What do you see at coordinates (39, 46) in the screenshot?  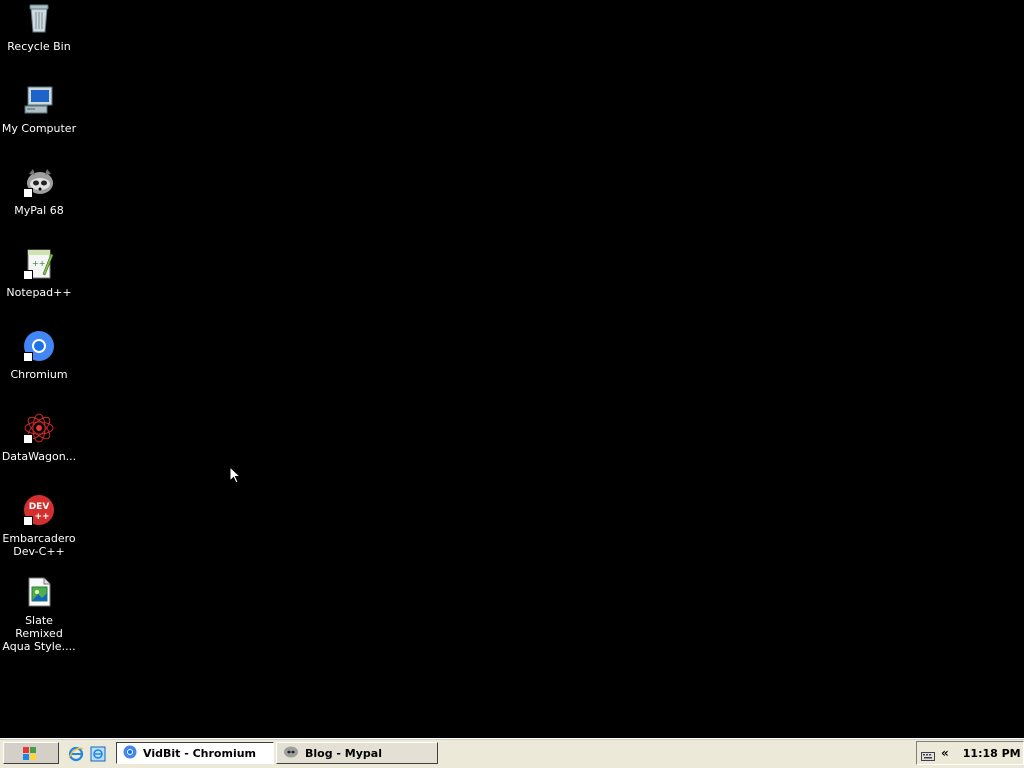 I see `desktop-icon-label: Recycle Bin` at bounding box center [39, 46].